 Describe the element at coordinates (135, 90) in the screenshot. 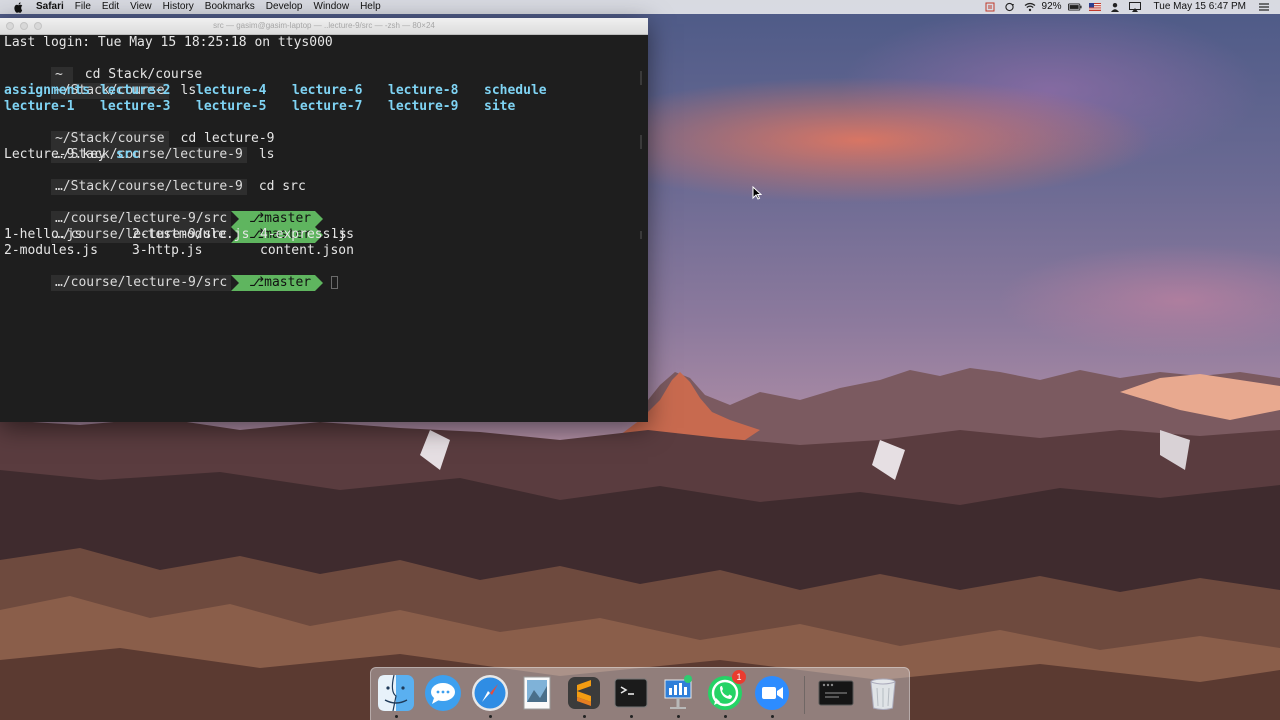

I see `ls-dir-entry: lecture-2` at that location.